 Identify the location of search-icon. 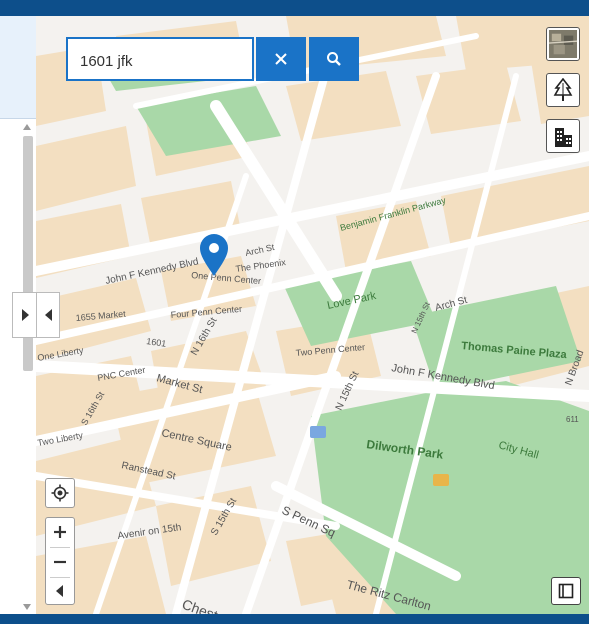
(334, 59).